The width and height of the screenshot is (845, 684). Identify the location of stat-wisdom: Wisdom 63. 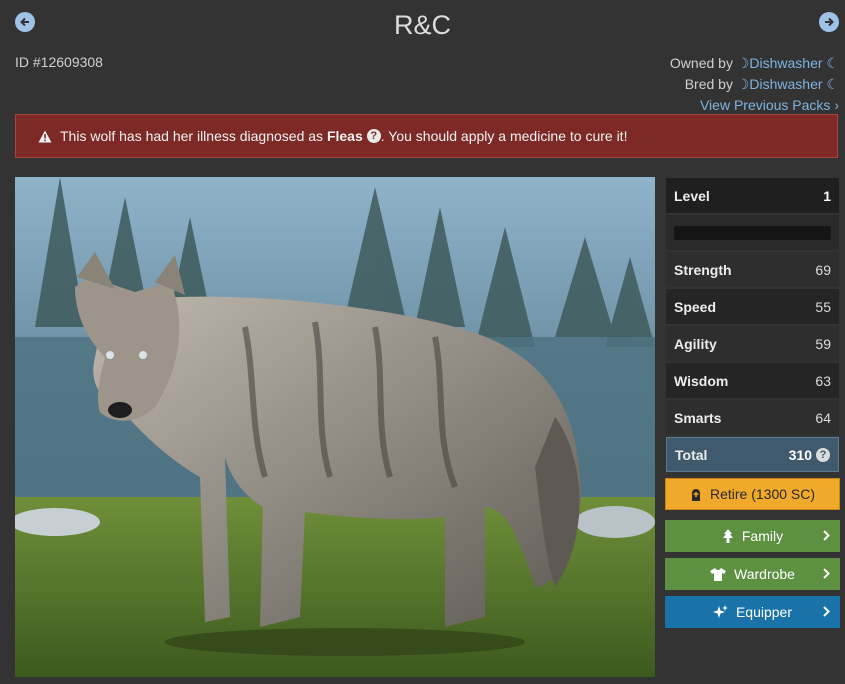
(752, 380).